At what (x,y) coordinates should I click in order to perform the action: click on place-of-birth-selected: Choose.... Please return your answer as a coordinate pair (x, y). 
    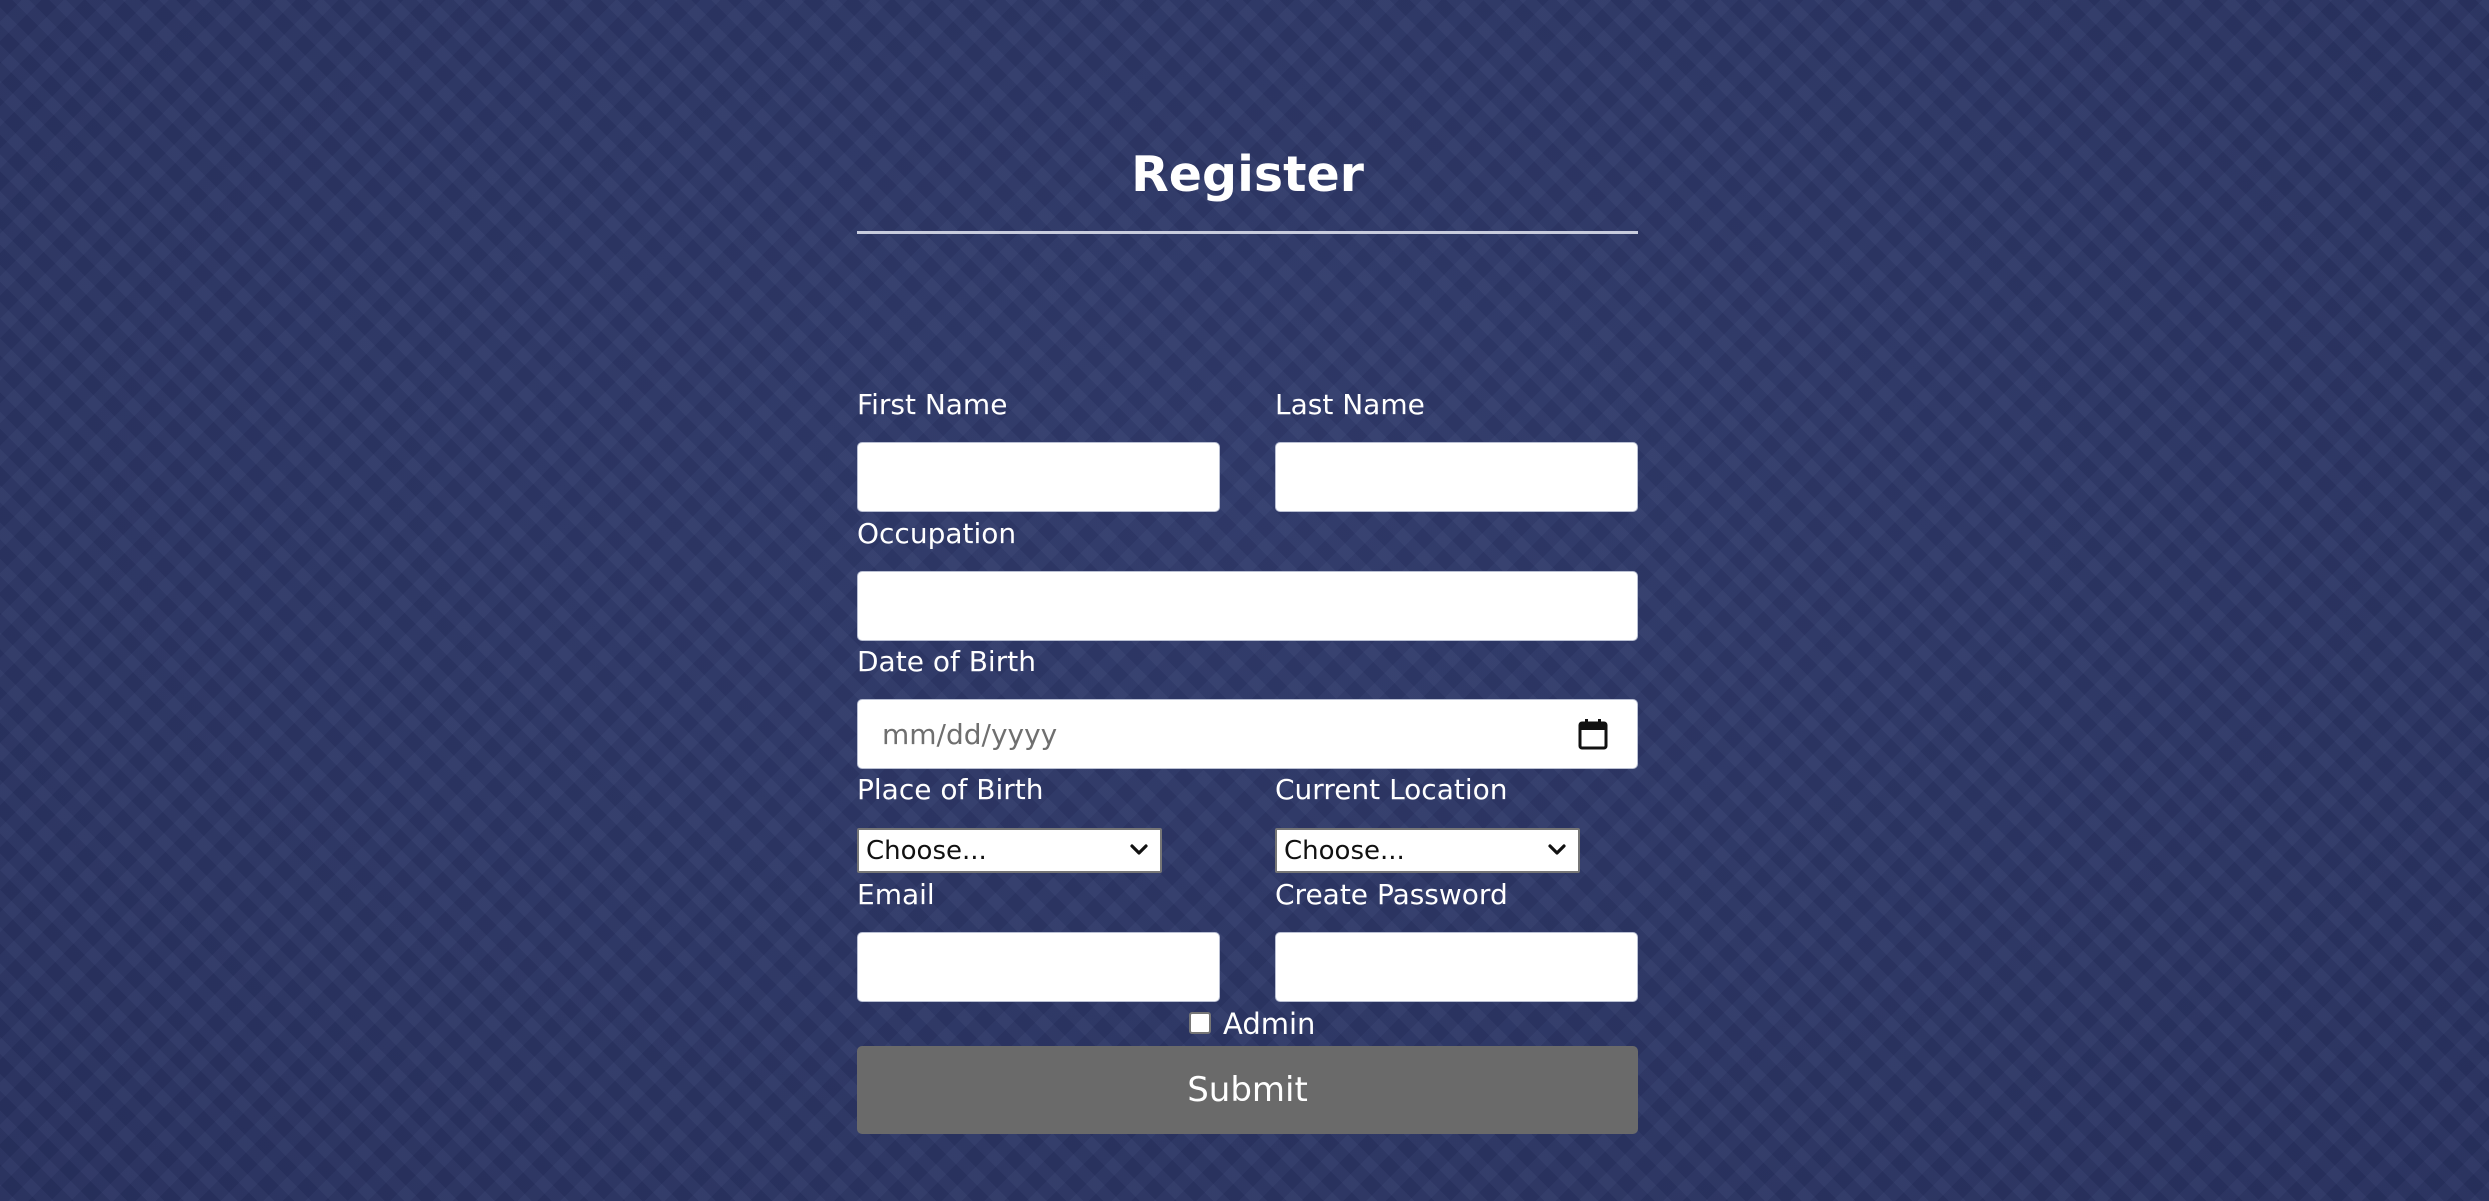
    Looking at the image, I should click on (926, 851).